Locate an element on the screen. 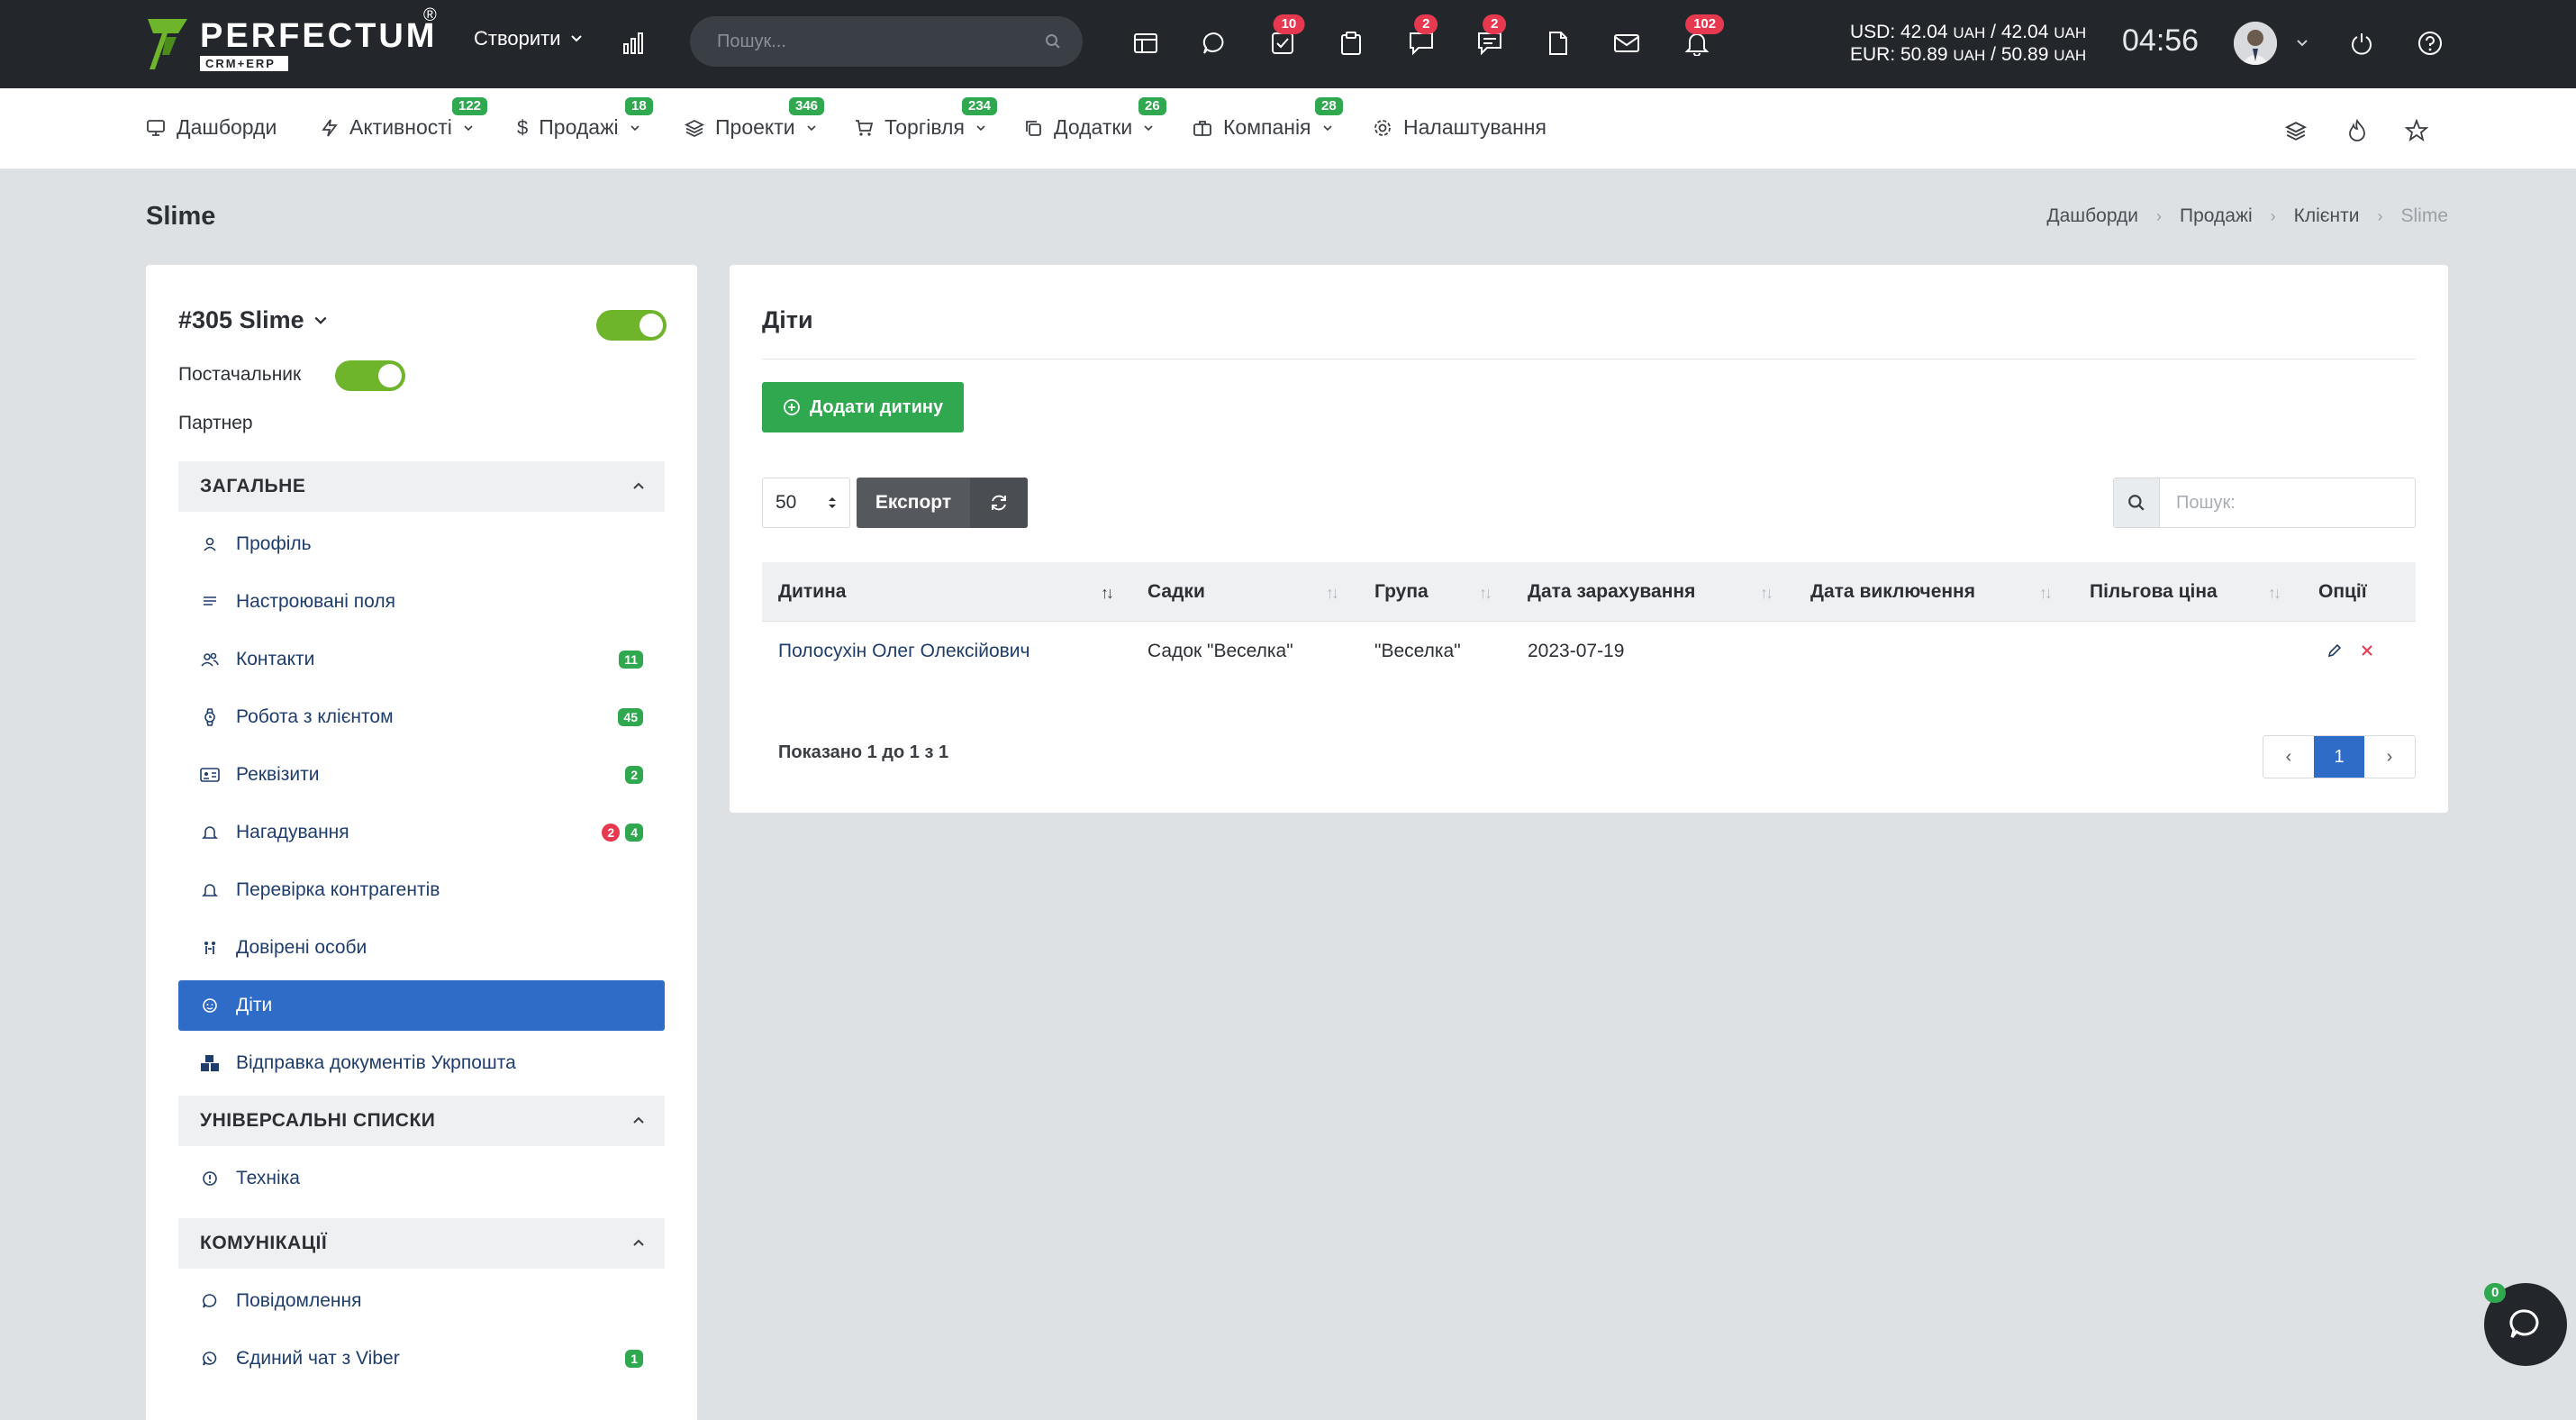 The height and width of the screenshot is (1420, 2576). table-search-input is located at coordinates (2288, 503).